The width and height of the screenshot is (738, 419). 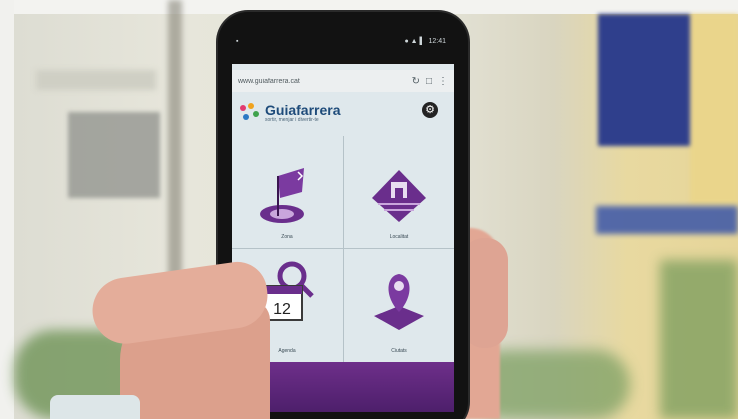 I want to click on background-yellow-wall, so click(x=714, y=109).